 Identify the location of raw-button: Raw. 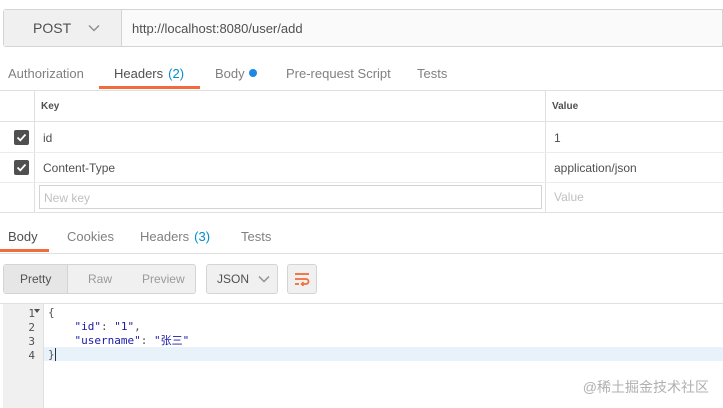
(99, 279).